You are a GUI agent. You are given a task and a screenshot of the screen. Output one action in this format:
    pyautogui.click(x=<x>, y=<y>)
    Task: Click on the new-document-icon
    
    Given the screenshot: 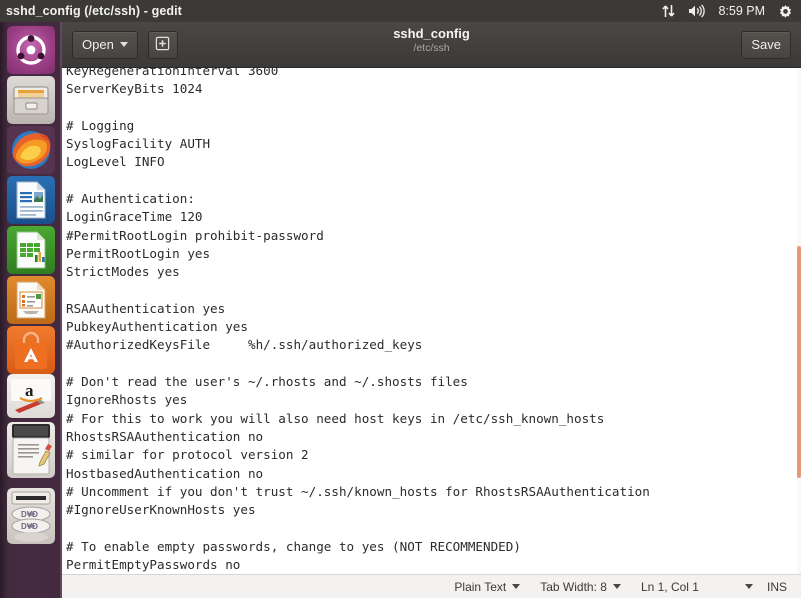 What is the action you would take?
    pyautogui.click(x=162, y=45)
    